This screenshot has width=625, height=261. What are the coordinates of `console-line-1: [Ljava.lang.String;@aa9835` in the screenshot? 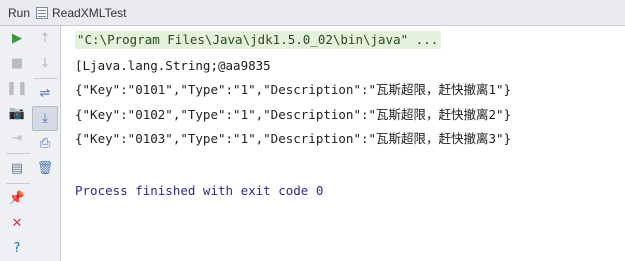 It's located at (173, 65).